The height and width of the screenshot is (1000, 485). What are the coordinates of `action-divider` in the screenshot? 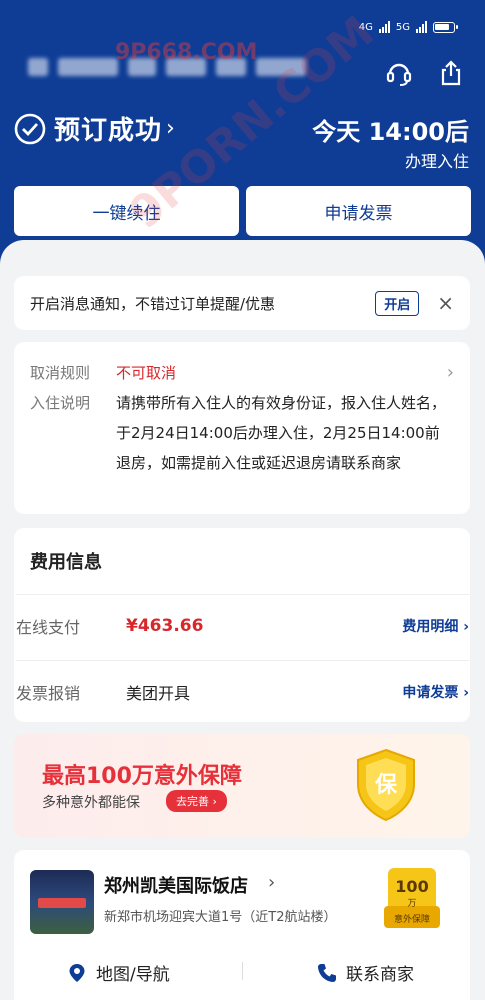 It's located at (242, 971).